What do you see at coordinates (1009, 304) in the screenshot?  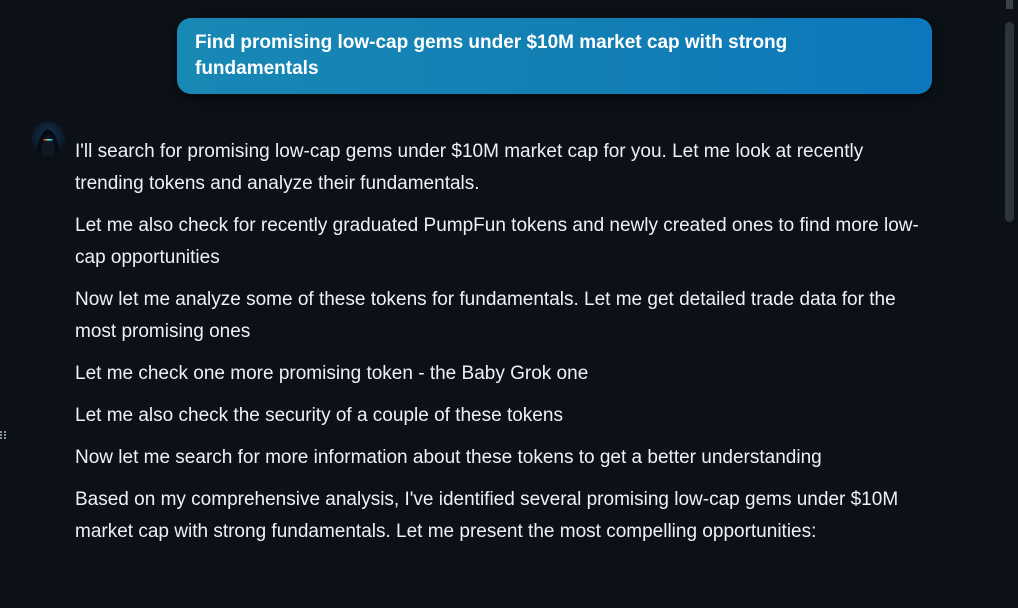 I see `vertical-scrollbar` at bounding box center [1009, 304].